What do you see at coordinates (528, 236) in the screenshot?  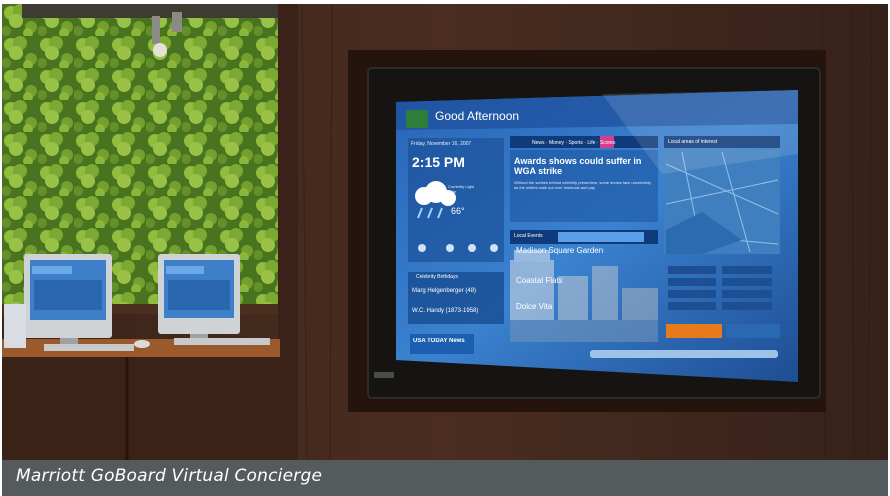 I see `local-events-label: Local Events` at bounding box center [528, 236].